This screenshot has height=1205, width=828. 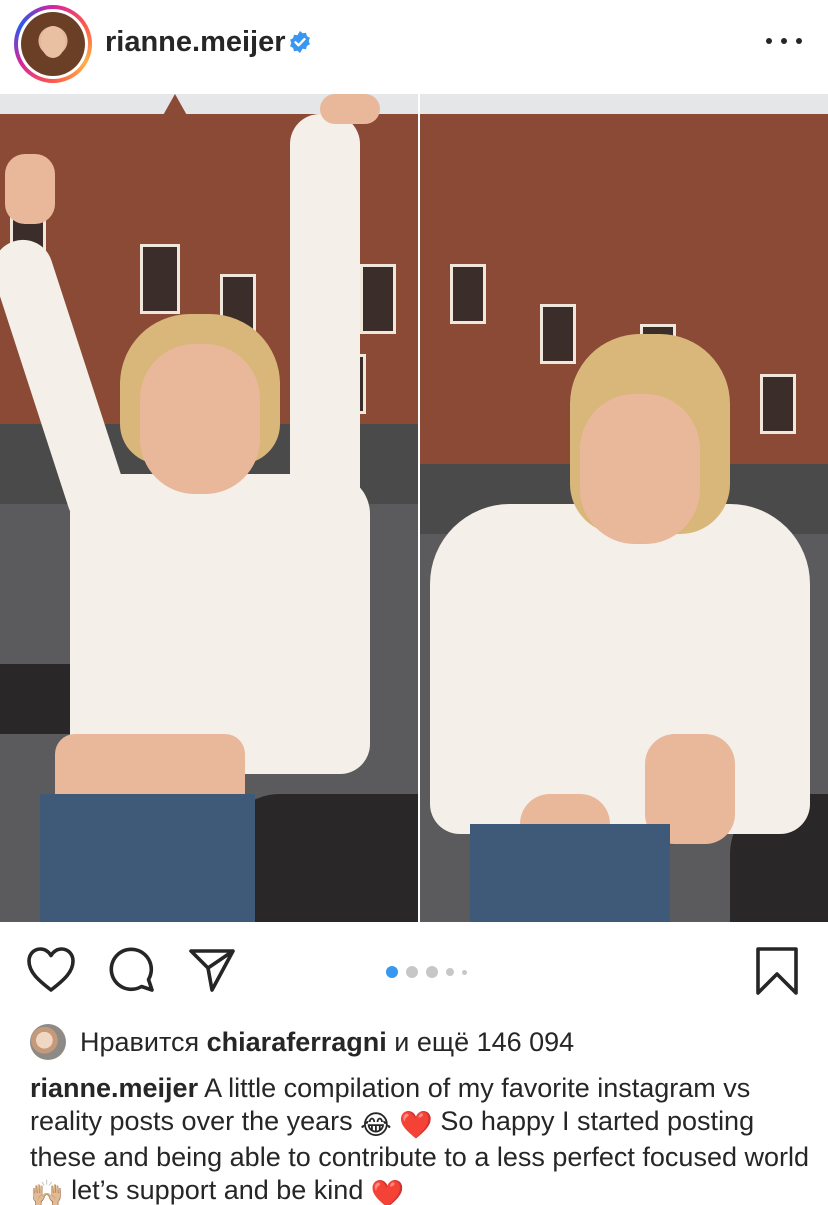 I want to click on heart-icon, so click(x=51, y=970).